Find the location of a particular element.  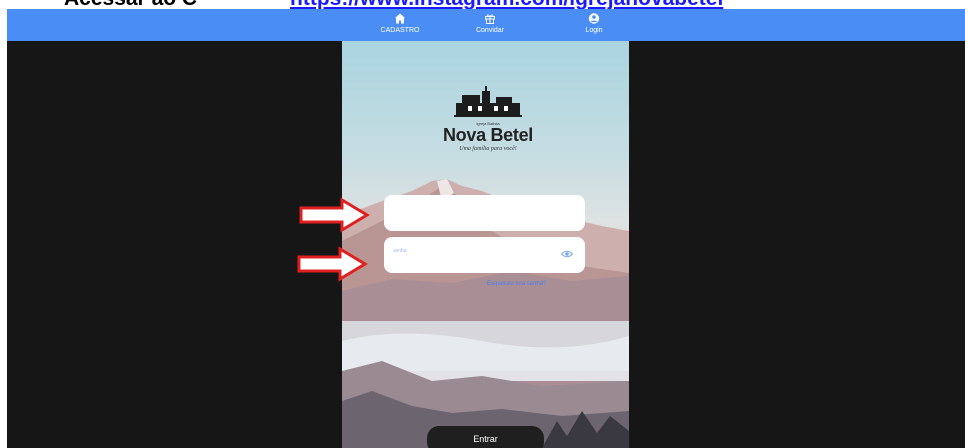

top-navbar: CADASTRO Convidar Login is located at coordinates (486, 25).